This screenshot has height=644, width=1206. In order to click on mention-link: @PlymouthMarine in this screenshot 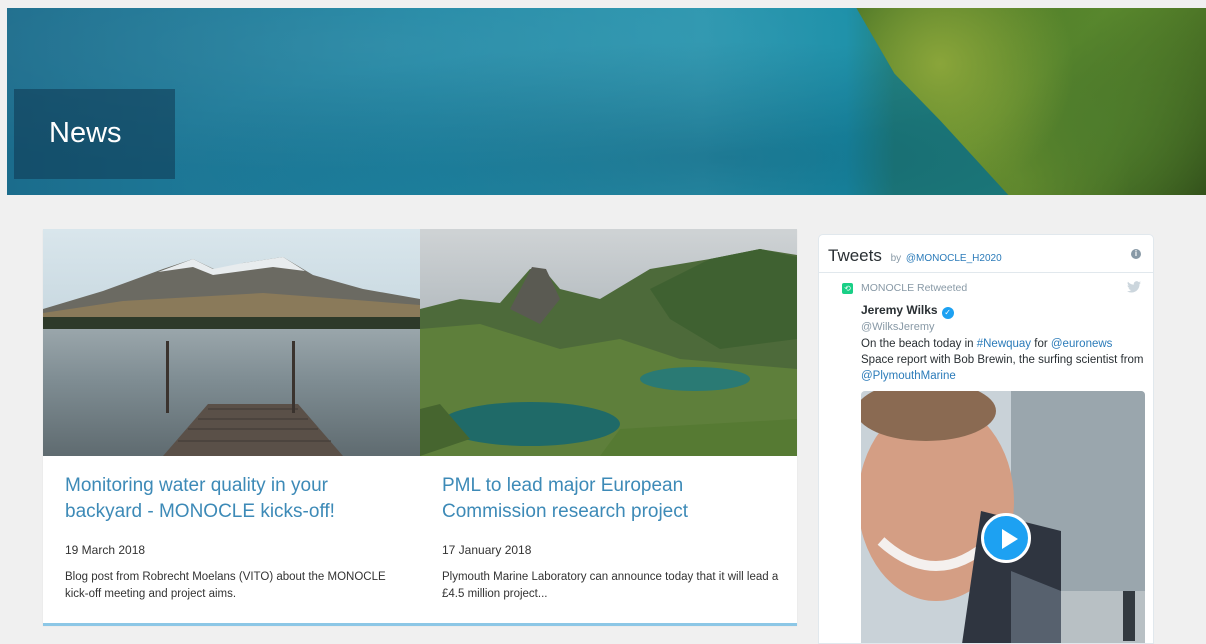, I will do `click(908, 376)`.